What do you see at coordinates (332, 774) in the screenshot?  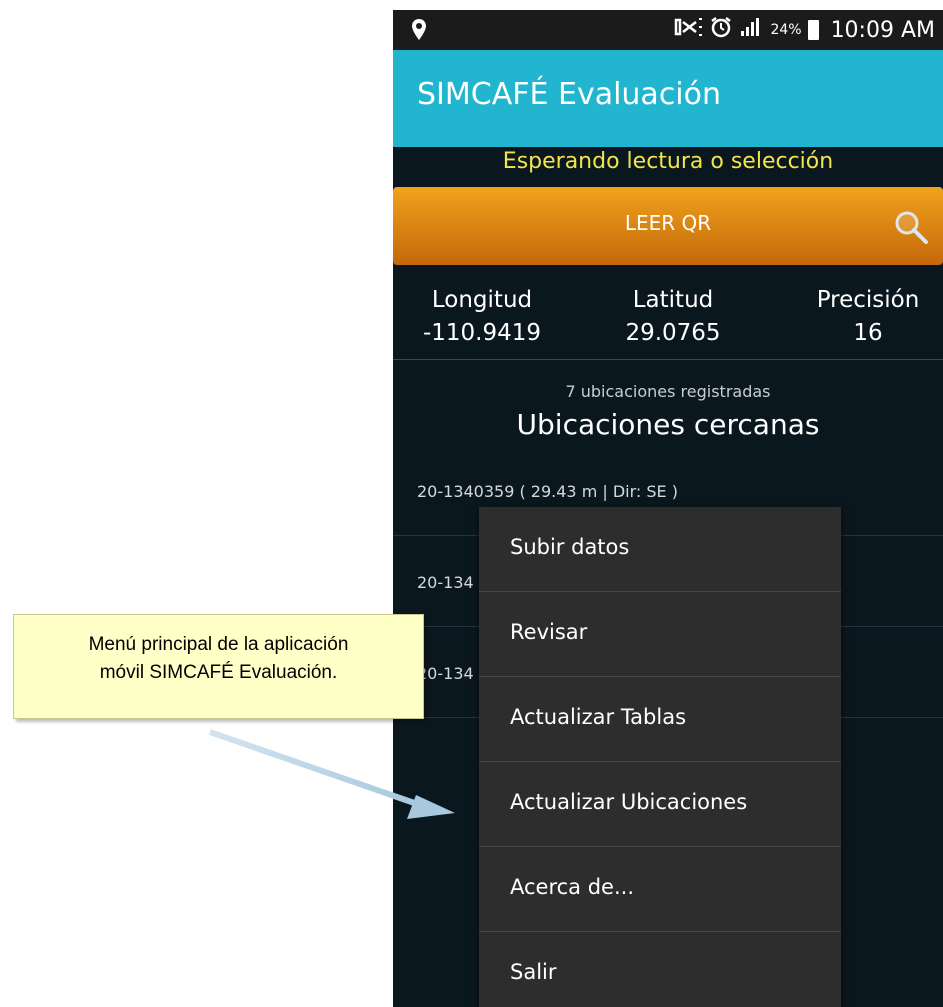 I see `annotation-arrow` at bounding box center [332, 774].